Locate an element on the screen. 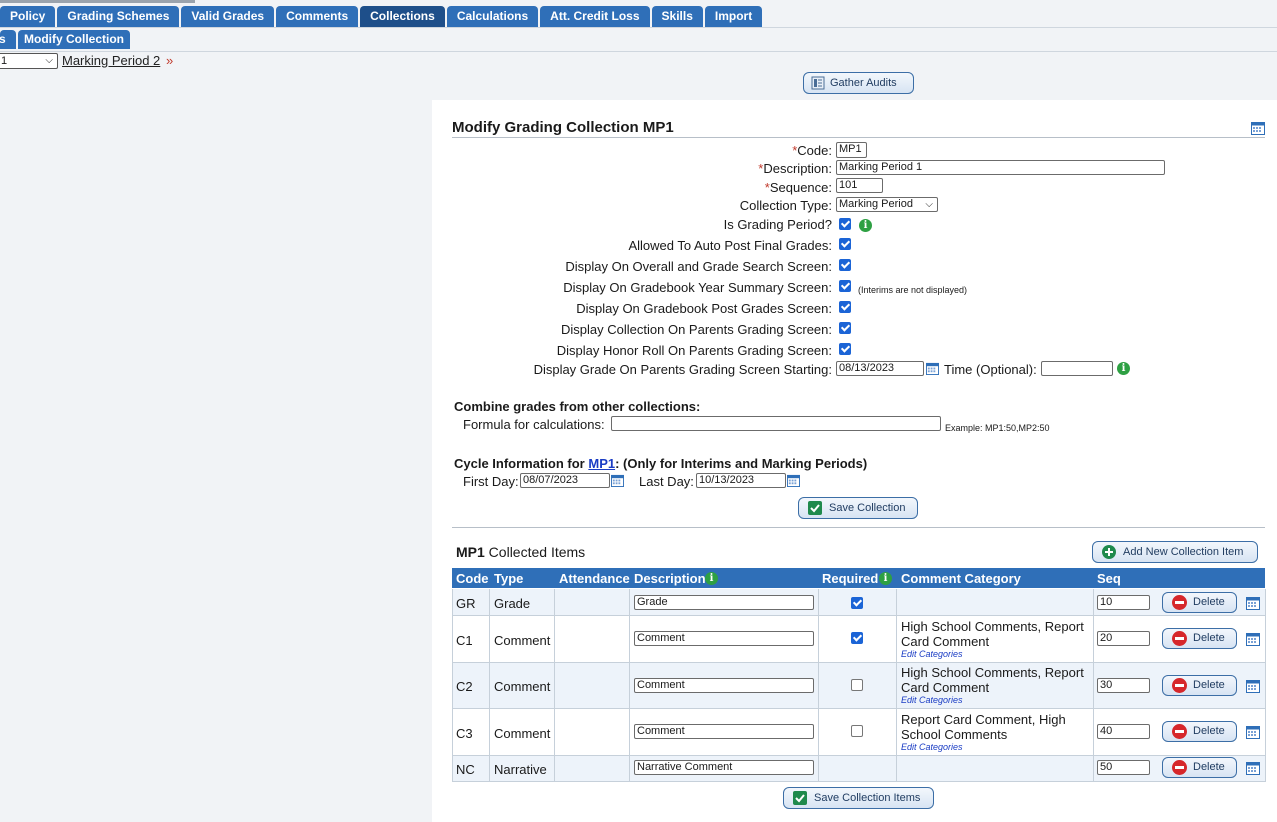  code-field: MP1 is located at coordinates (851, 150).